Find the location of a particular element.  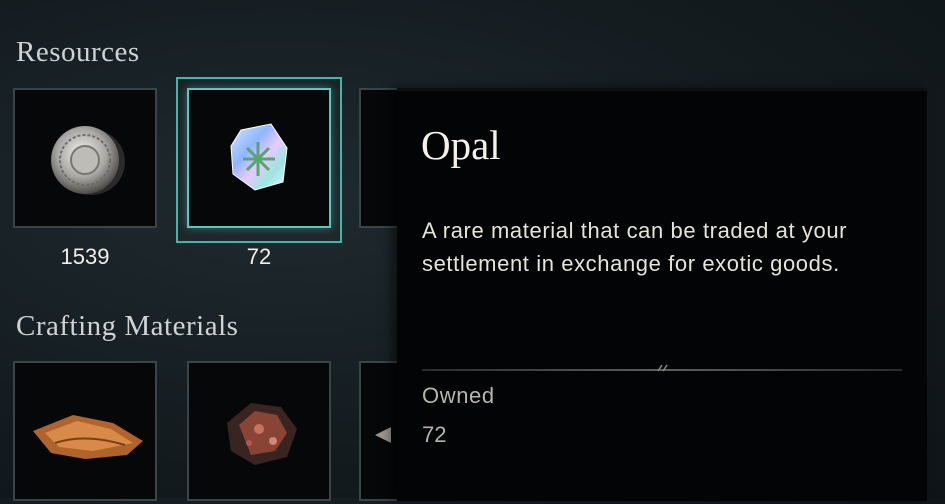

crafting-slot-leather is located at coordinates (85, 431).